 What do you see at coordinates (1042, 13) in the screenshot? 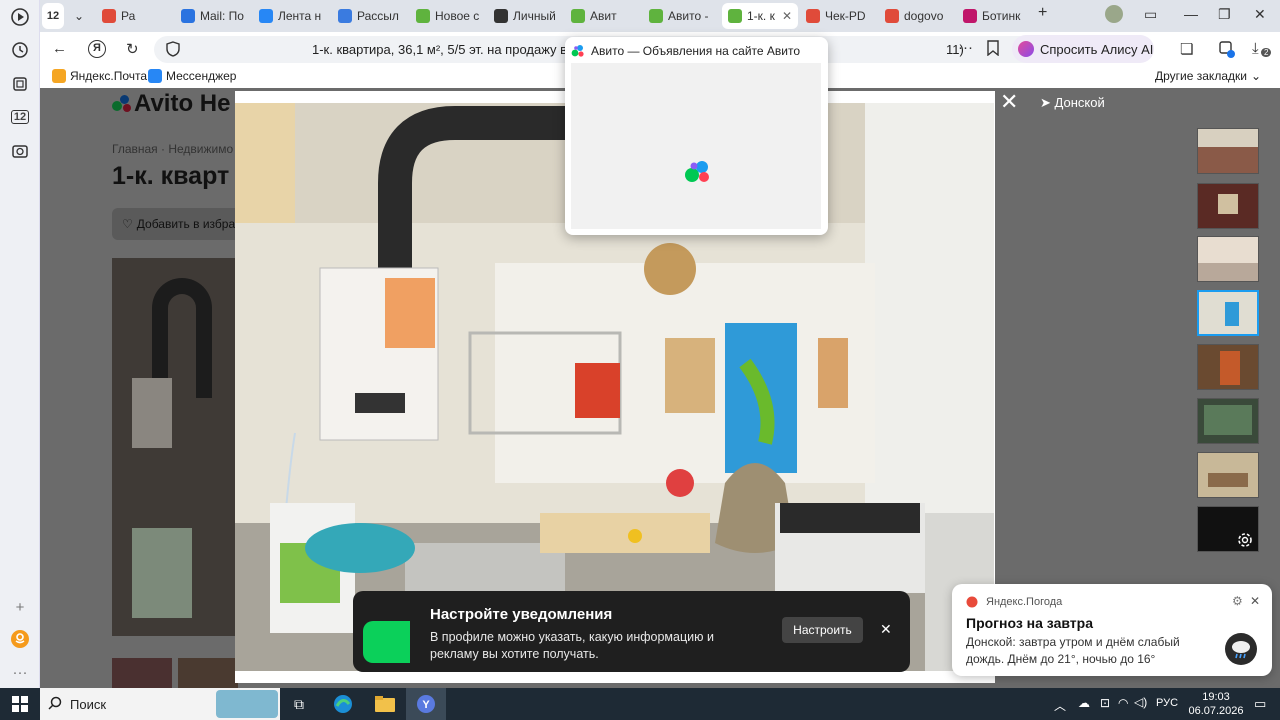
I see `new-tab-button: +` at bounding box center [1042, 13].